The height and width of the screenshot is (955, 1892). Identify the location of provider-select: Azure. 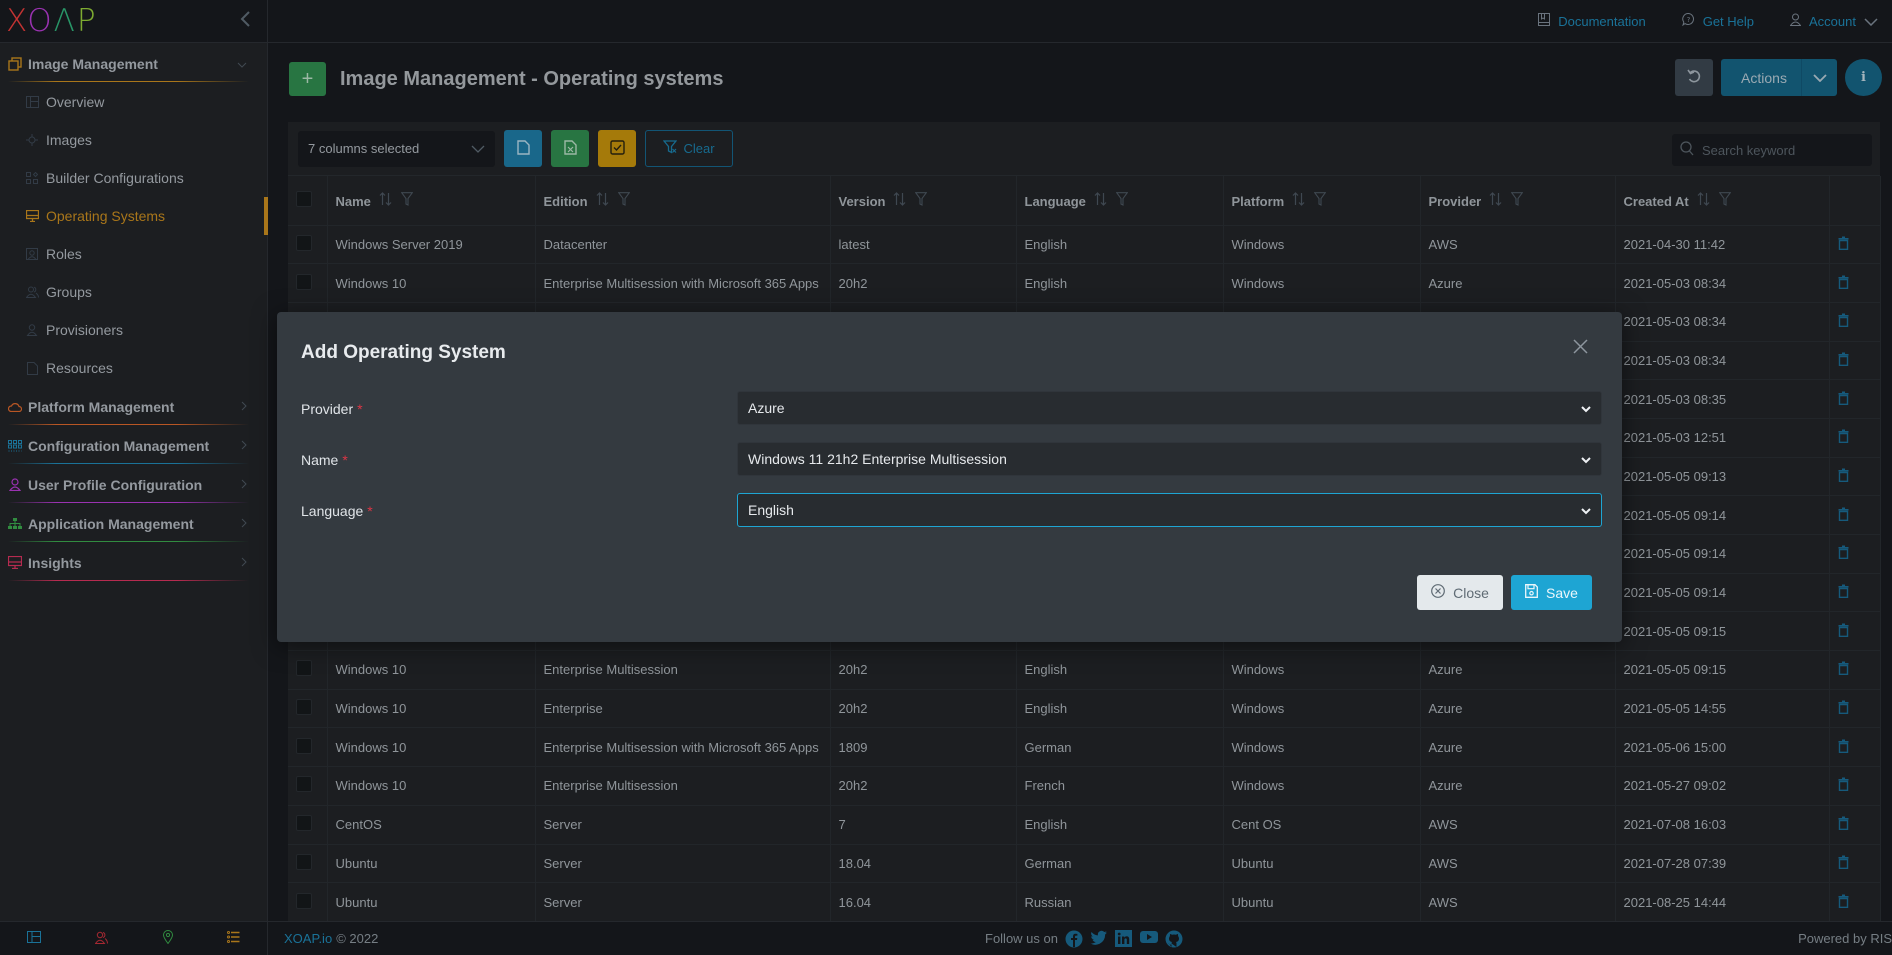
(1169, 408).